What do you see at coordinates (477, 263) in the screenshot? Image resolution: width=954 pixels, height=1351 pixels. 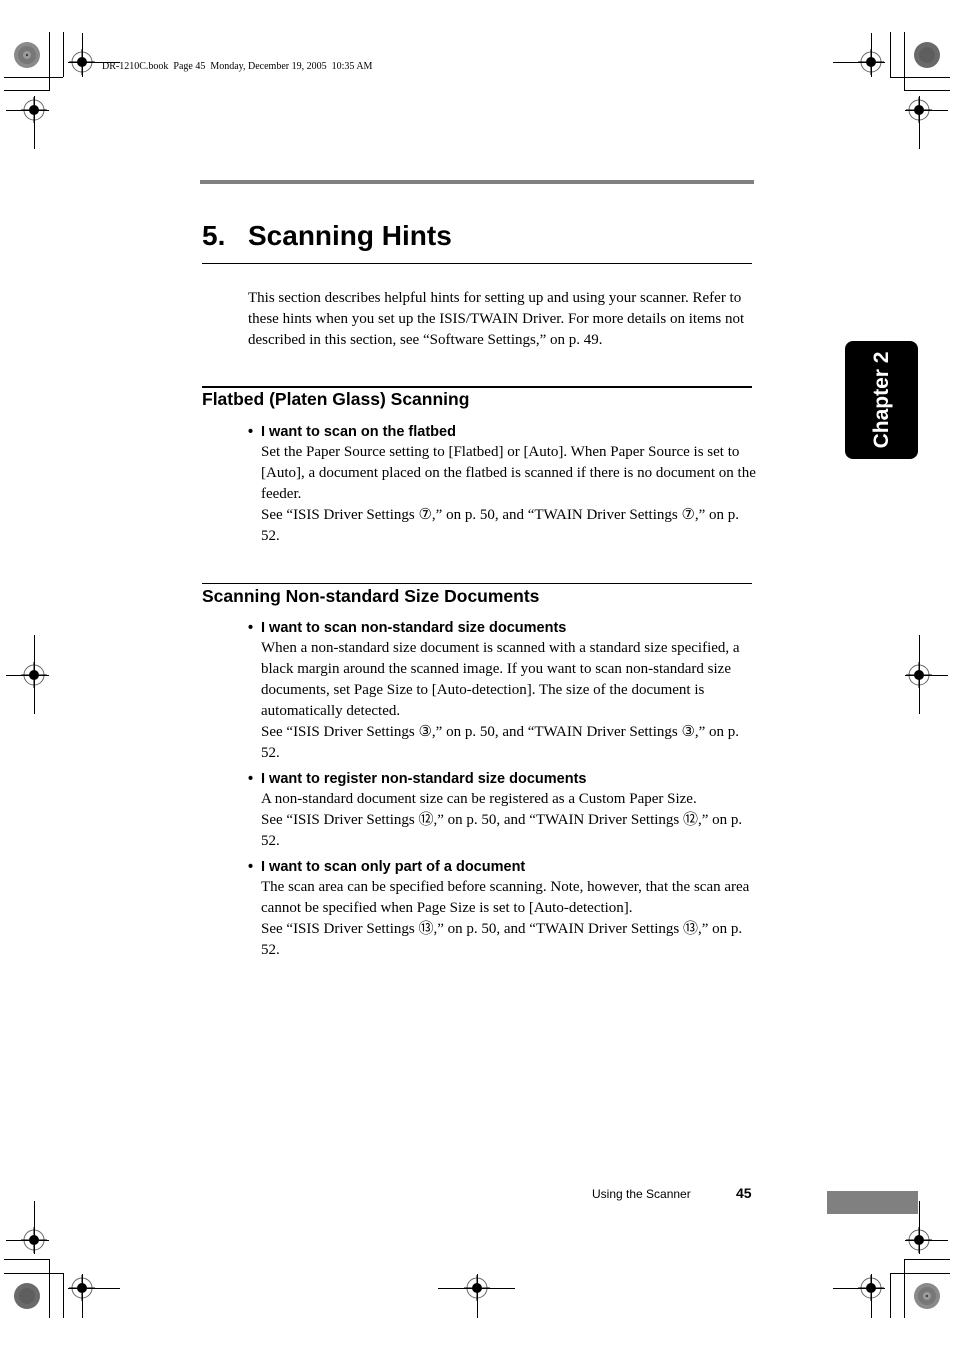 I see `title-rule` at bounding box center [477, 263].